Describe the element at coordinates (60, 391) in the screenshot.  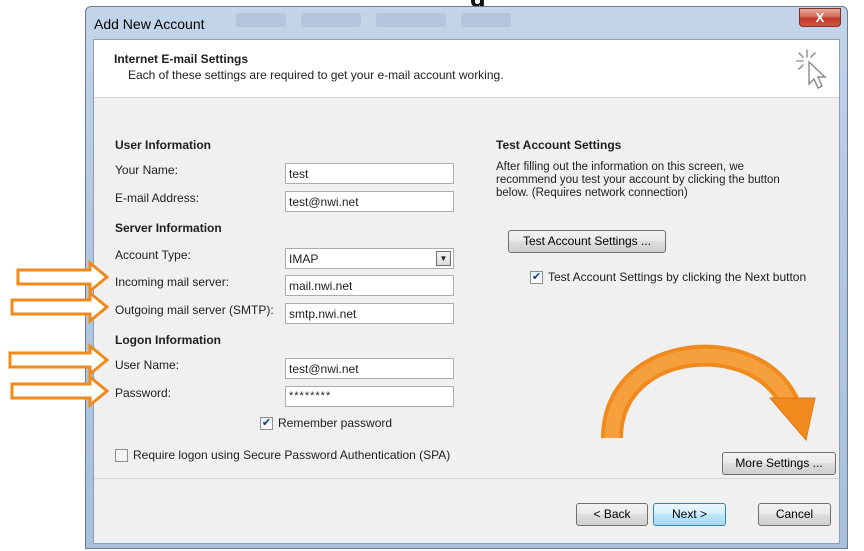
I see `arrow-annotation-password` at that location.